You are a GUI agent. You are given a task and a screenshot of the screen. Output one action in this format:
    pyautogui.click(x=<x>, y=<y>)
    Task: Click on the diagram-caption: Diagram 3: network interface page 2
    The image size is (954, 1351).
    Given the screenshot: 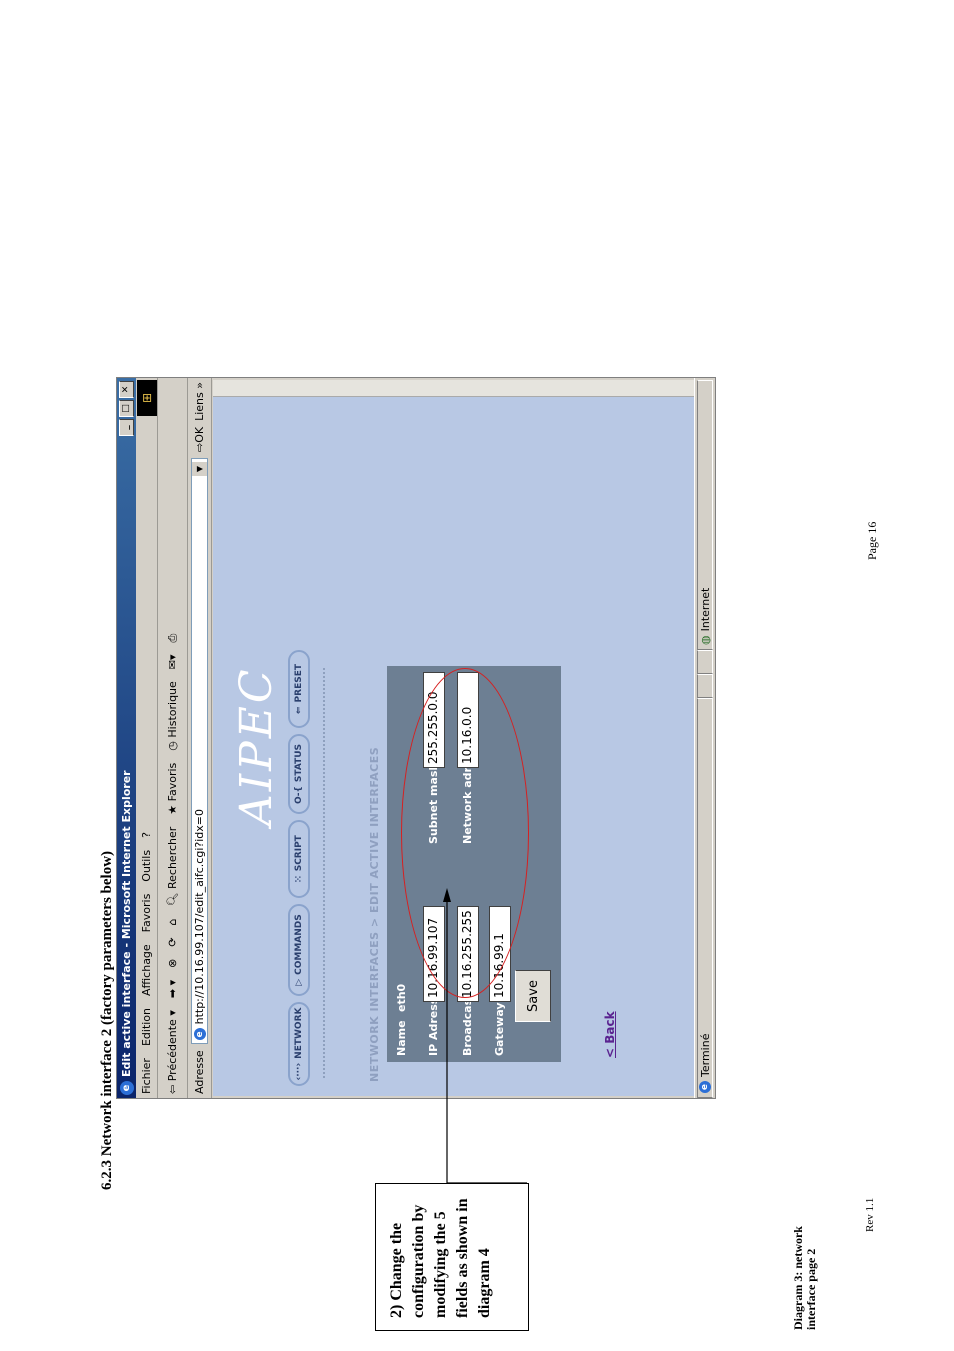 What is the action you would take?
    pyautogui.click(x=804, y=1278)
    